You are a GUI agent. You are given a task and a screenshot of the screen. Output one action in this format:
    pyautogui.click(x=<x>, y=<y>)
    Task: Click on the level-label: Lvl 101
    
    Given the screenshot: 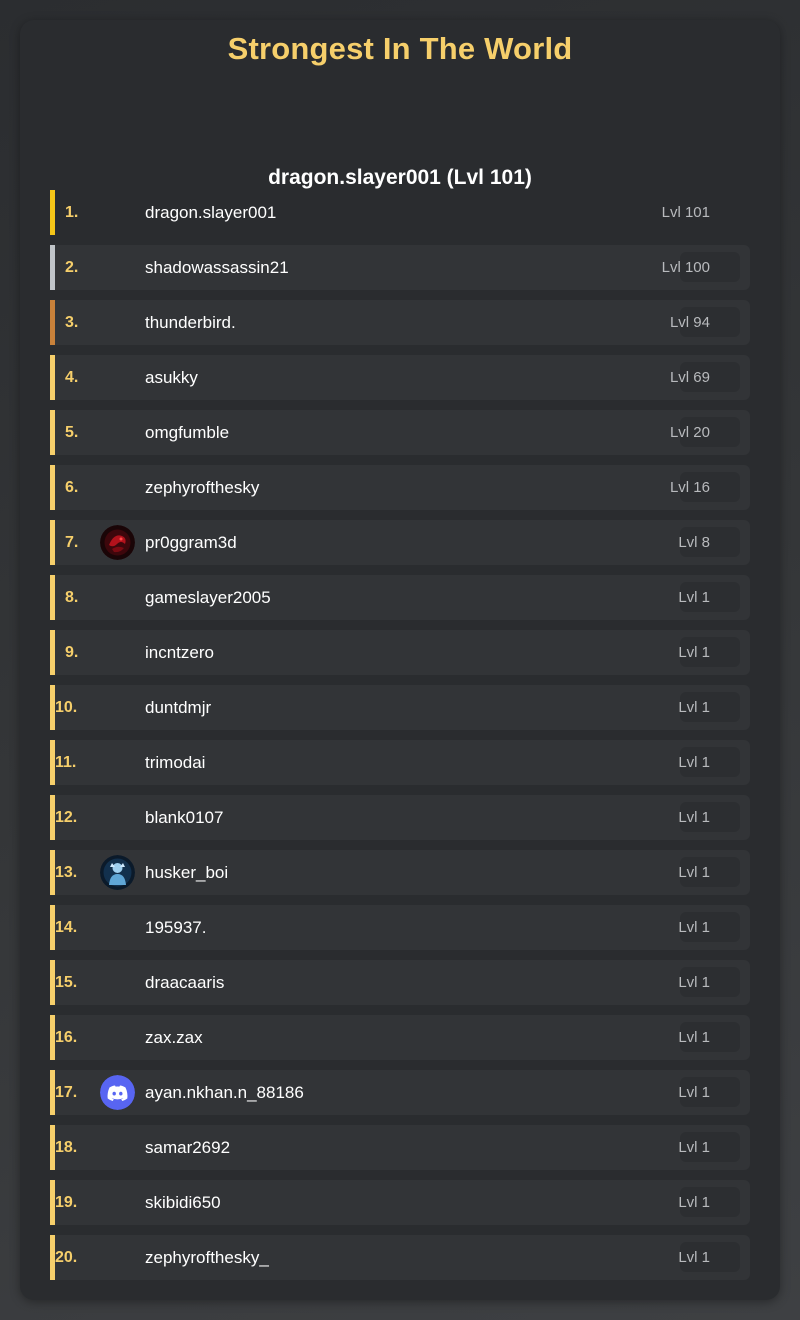 What is the action you would take?
    pyautogui.click(x=685, y=212)
    